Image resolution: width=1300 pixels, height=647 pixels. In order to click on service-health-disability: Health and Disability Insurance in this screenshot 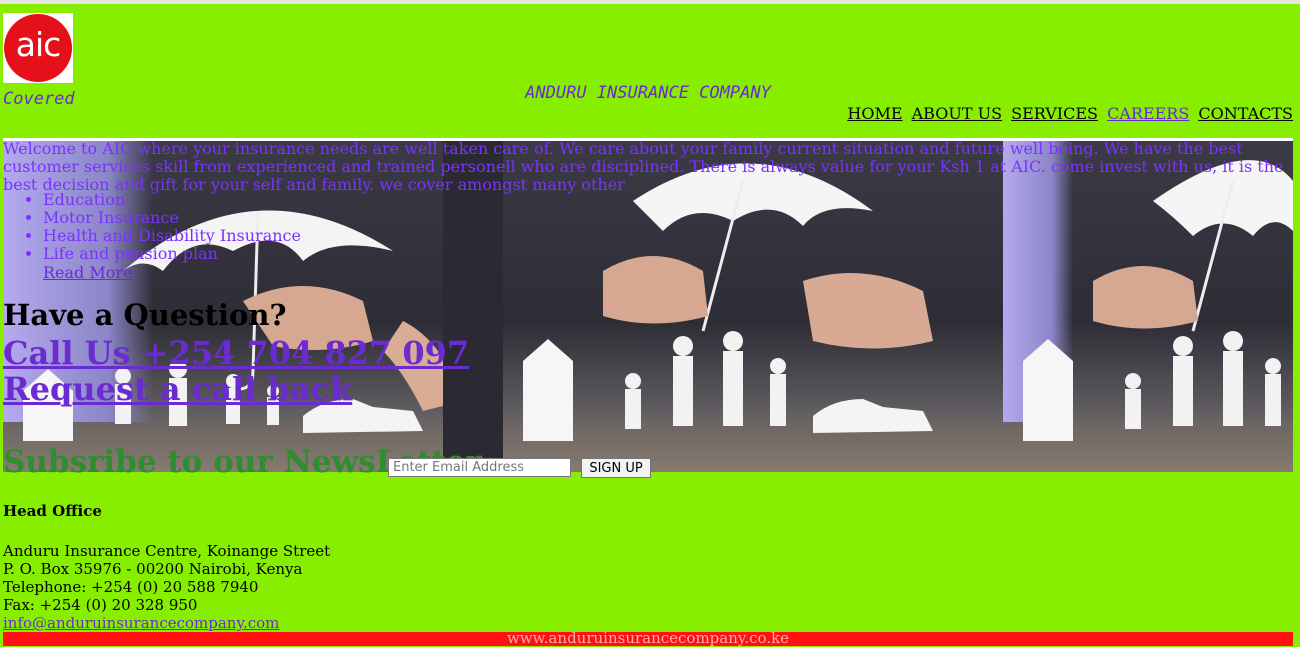, I will do `click(172, 236)`.